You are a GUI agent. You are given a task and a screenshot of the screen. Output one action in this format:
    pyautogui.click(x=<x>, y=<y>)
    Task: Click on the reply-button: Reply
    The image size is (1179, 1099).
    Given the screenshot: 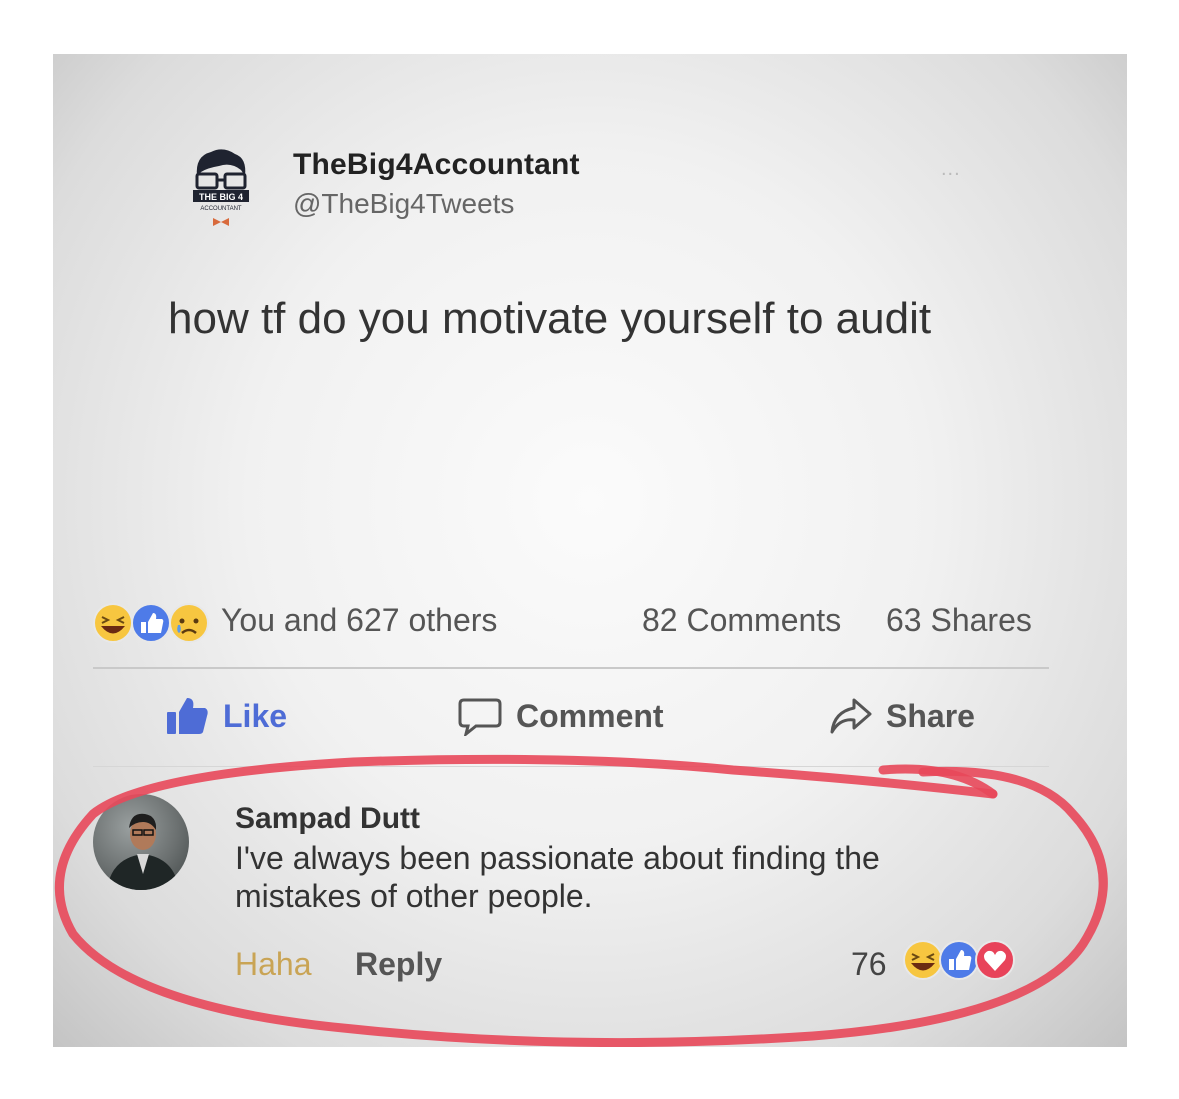 What is the action you would take?
    pyautogui.click(x=398, y=964)
    